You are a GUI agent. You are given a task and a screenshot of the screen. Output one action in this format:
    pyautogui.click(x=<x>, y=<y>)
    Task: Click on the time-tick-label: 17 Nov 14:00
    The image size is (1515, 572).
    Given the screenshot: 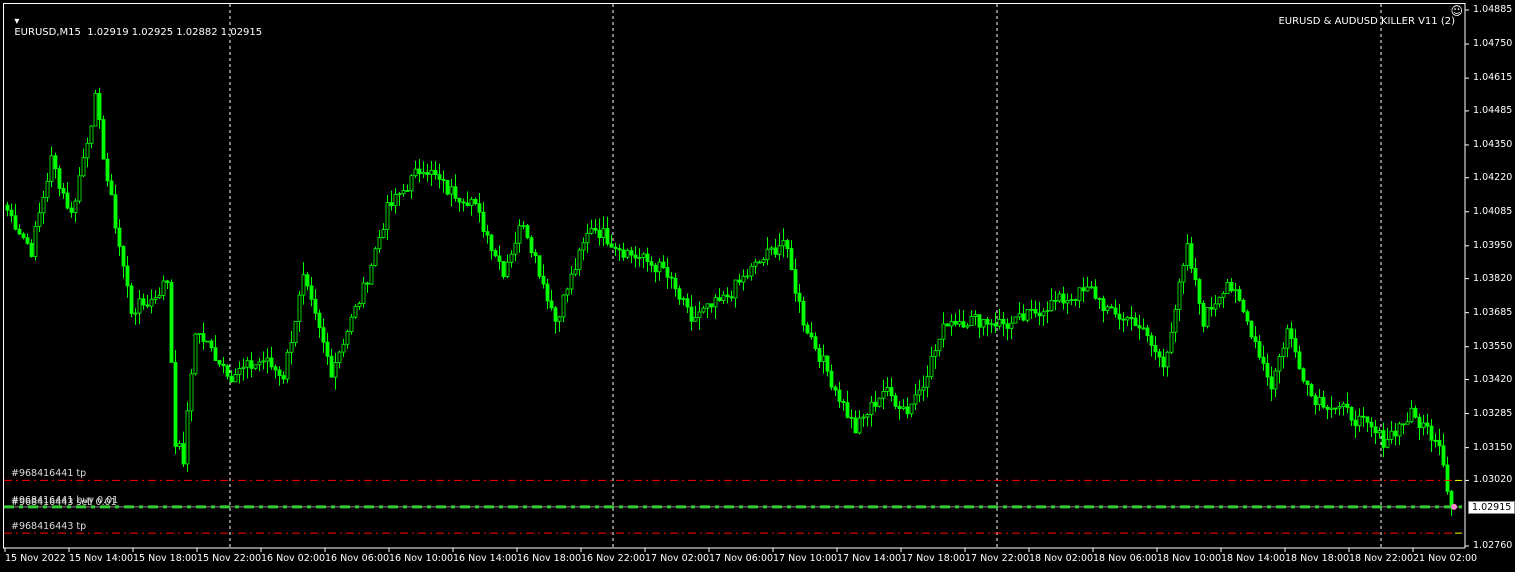 What is the action you would take?
    pyautogui.click(x=869, y=558)
    